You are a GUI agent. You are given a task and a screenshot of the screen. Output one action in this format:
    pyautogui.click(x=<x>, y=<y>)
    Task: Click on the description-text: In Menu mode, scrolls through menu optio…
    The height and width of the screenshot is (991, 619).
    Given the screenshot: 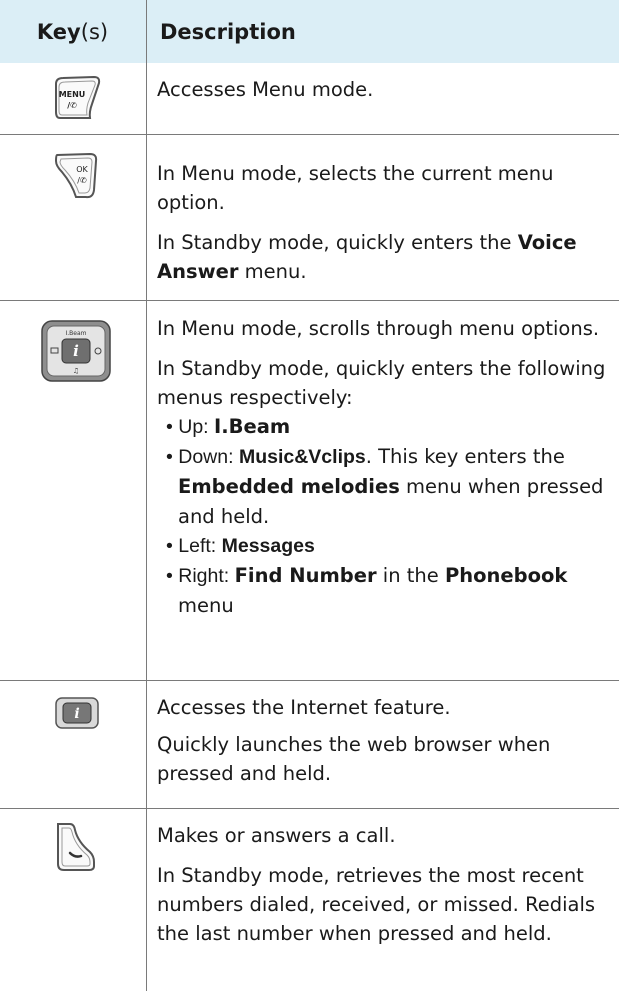 What is the action you would take?
    pyautogui.click(x=378, y=328)
    